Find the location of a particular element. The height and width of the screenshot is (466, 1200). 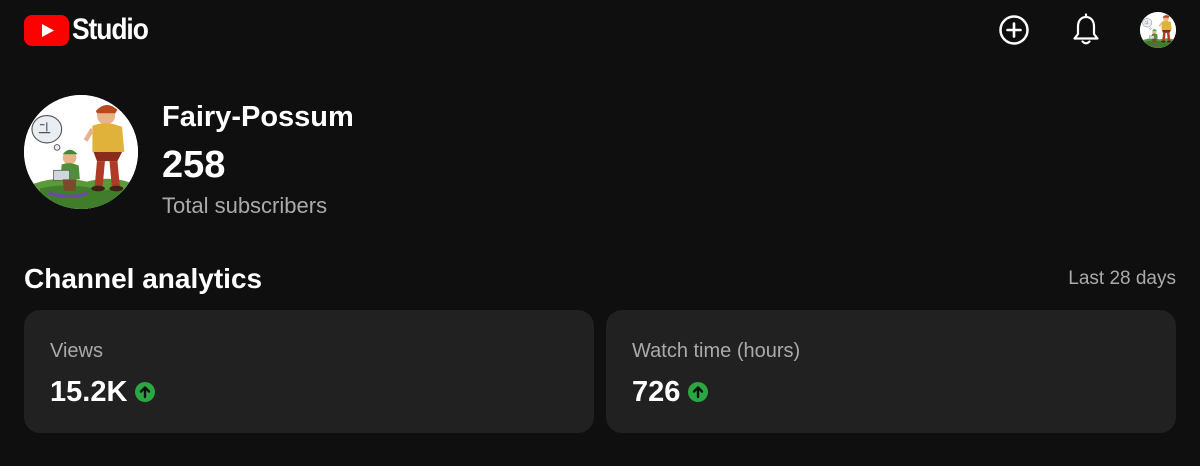

views-label: Views is located at coordinates (76, 351).